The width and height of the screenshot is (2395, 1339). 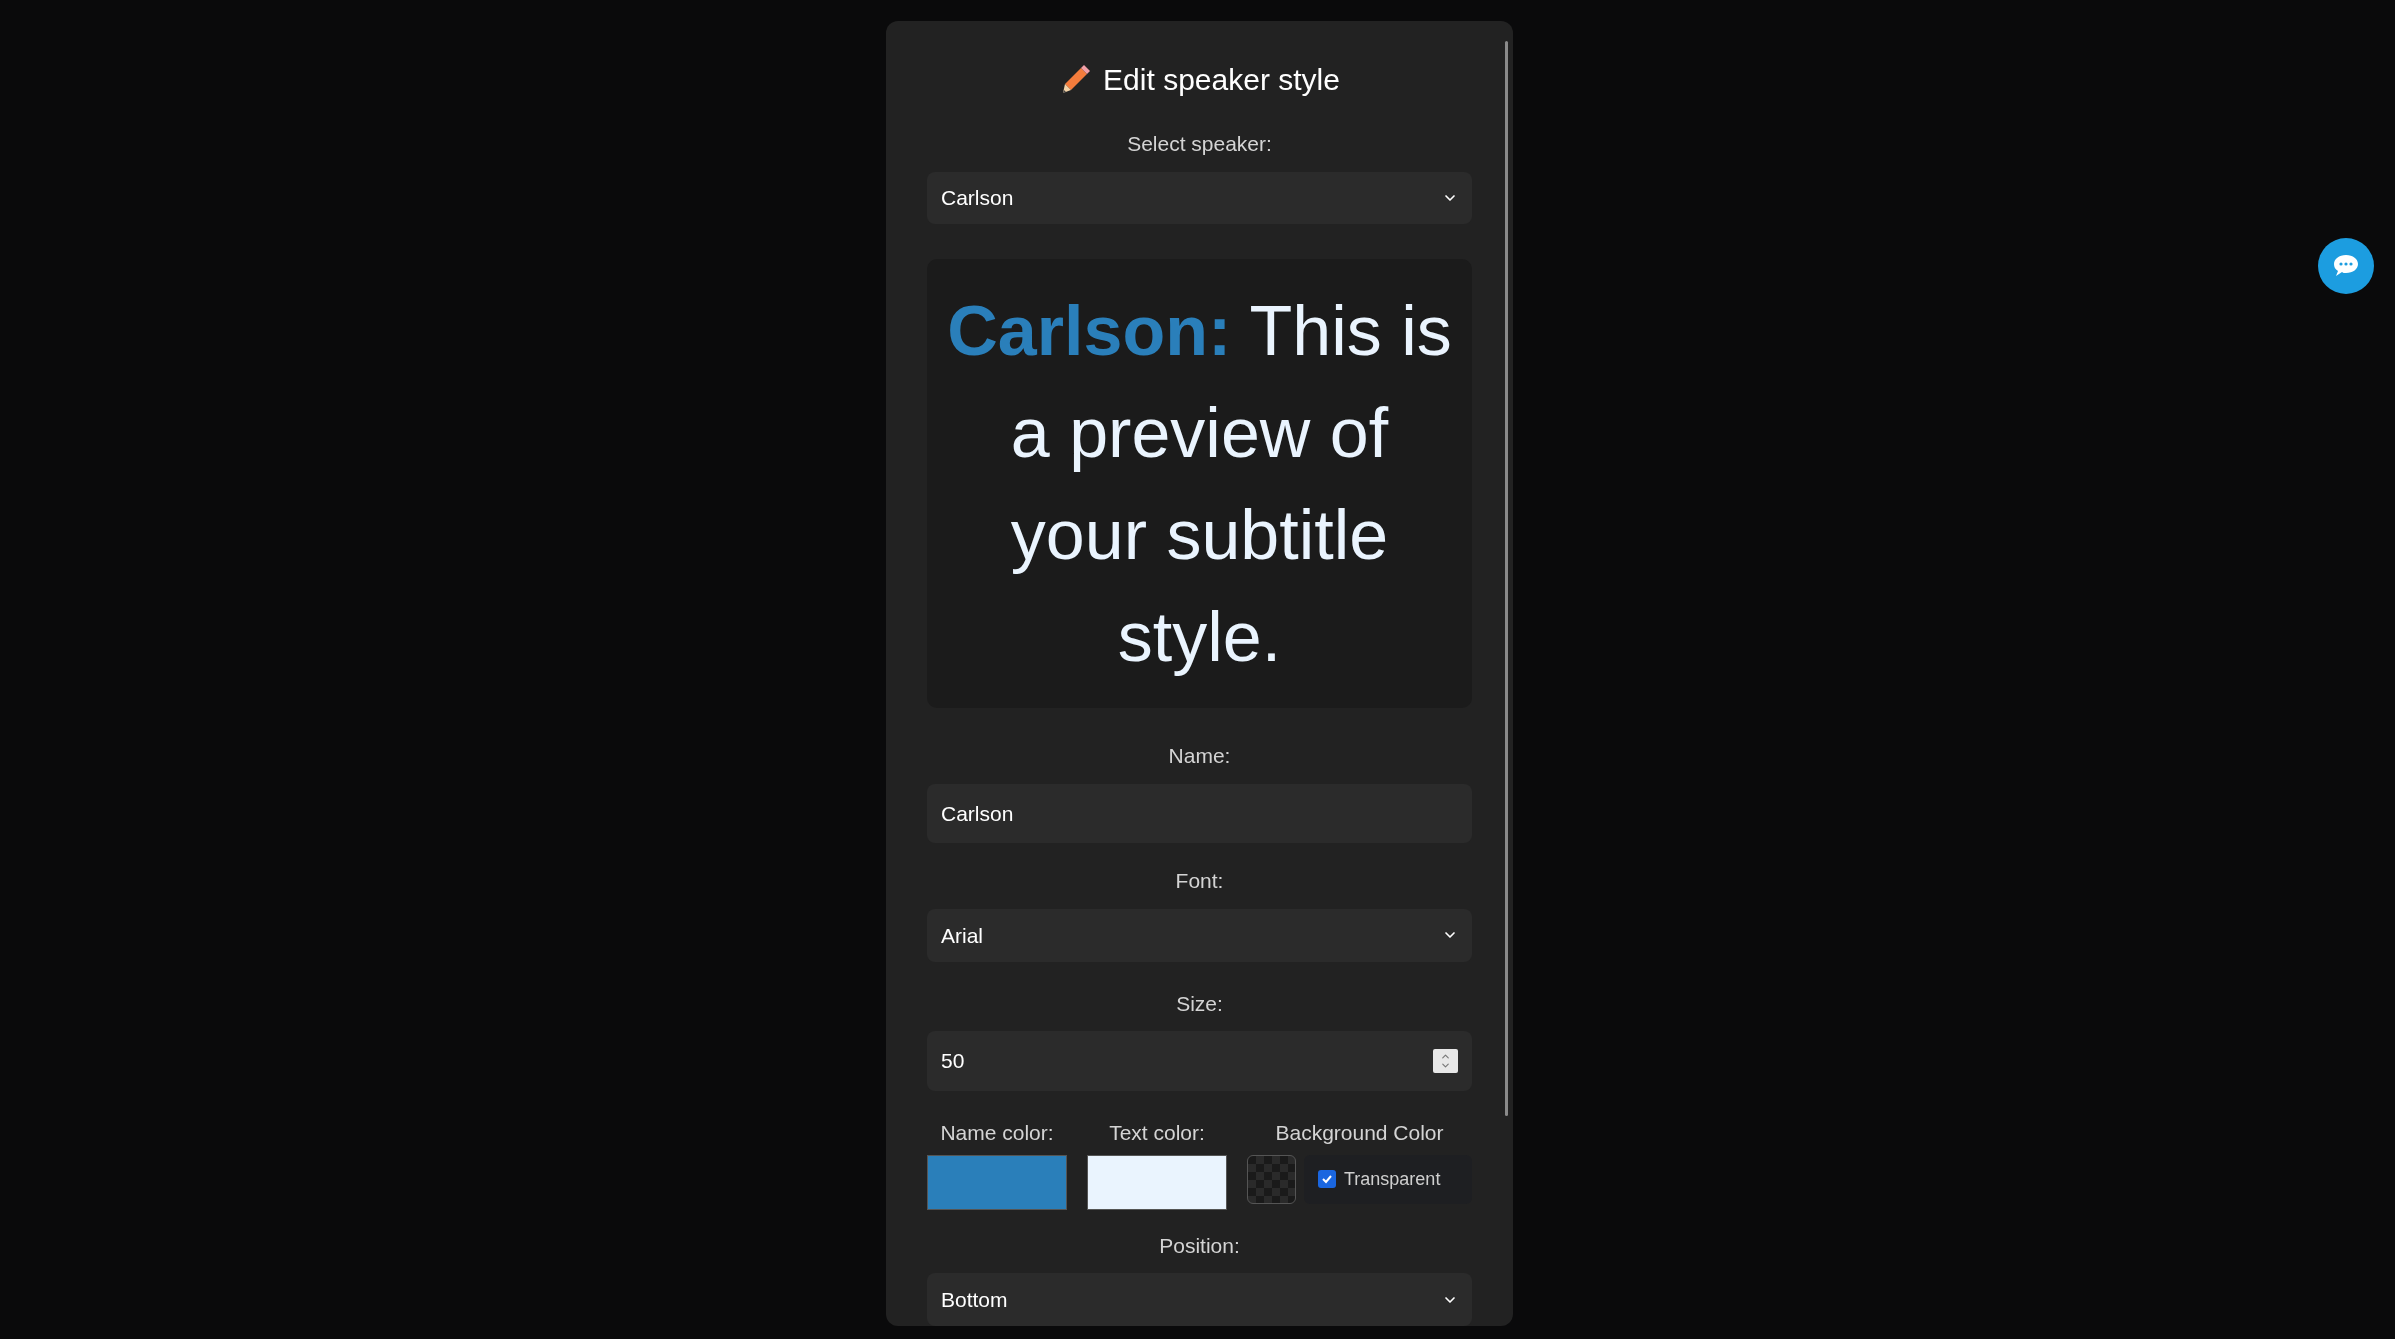 What do you see at coordinates (1271, 1179) in the screenshot?
I see `transparent-swatch` at bounding box center [1271, 1179].